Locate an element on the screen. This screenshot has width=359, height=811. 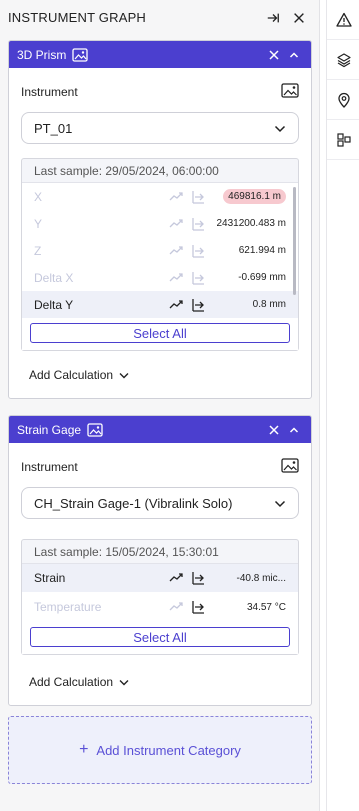
measurement-list: Strain -40.8 mic... Temperature 34.57 °C is located at coordinates (160, 593).